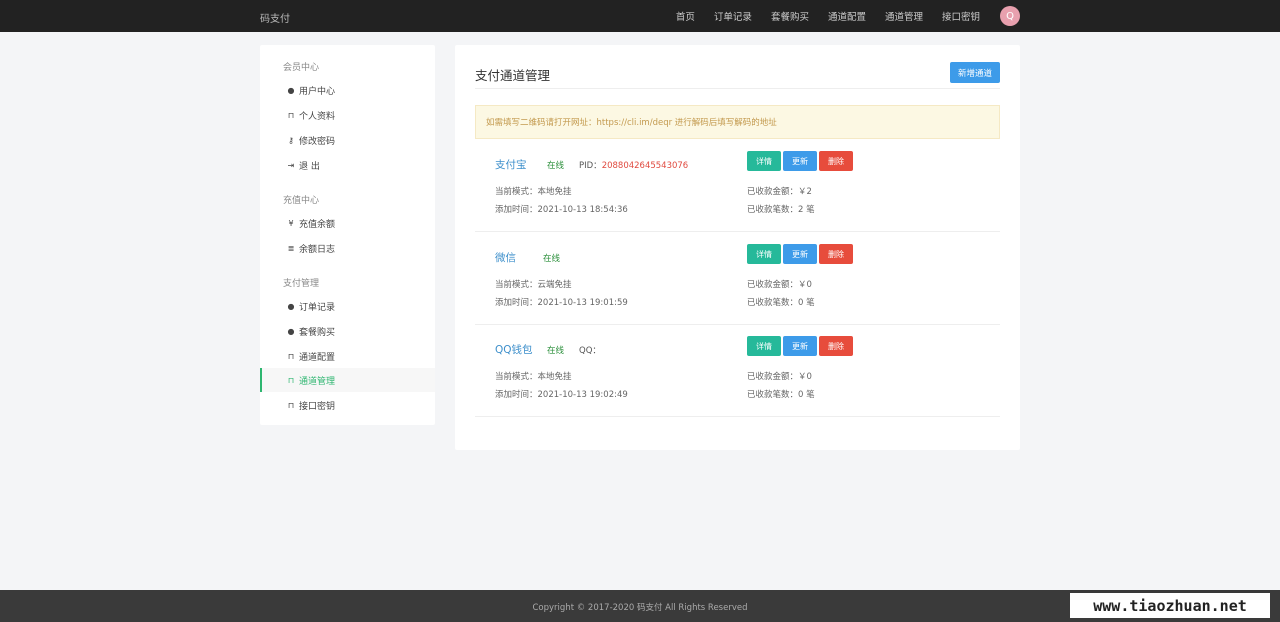 The image size is (1280, 622). Describe the element at coordinates (275, 17) in the screenshot. I see `brand-logo: 码支付` at that location.